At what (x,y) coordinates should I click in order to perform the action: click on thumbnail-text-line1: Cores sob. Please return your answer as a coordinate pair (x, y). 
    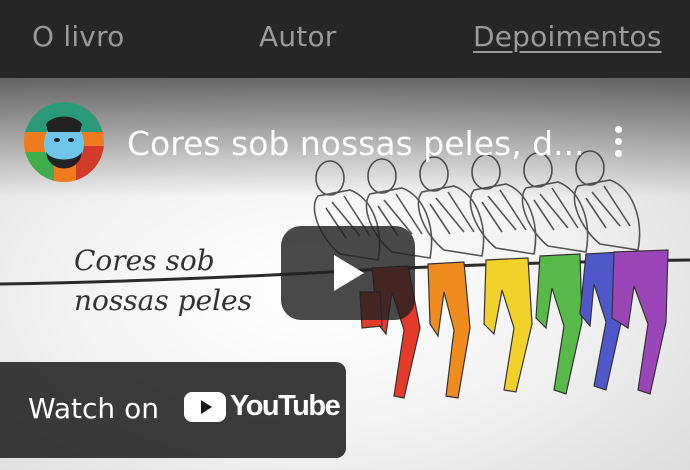
    Looking at the image, I should click on (144, 260).